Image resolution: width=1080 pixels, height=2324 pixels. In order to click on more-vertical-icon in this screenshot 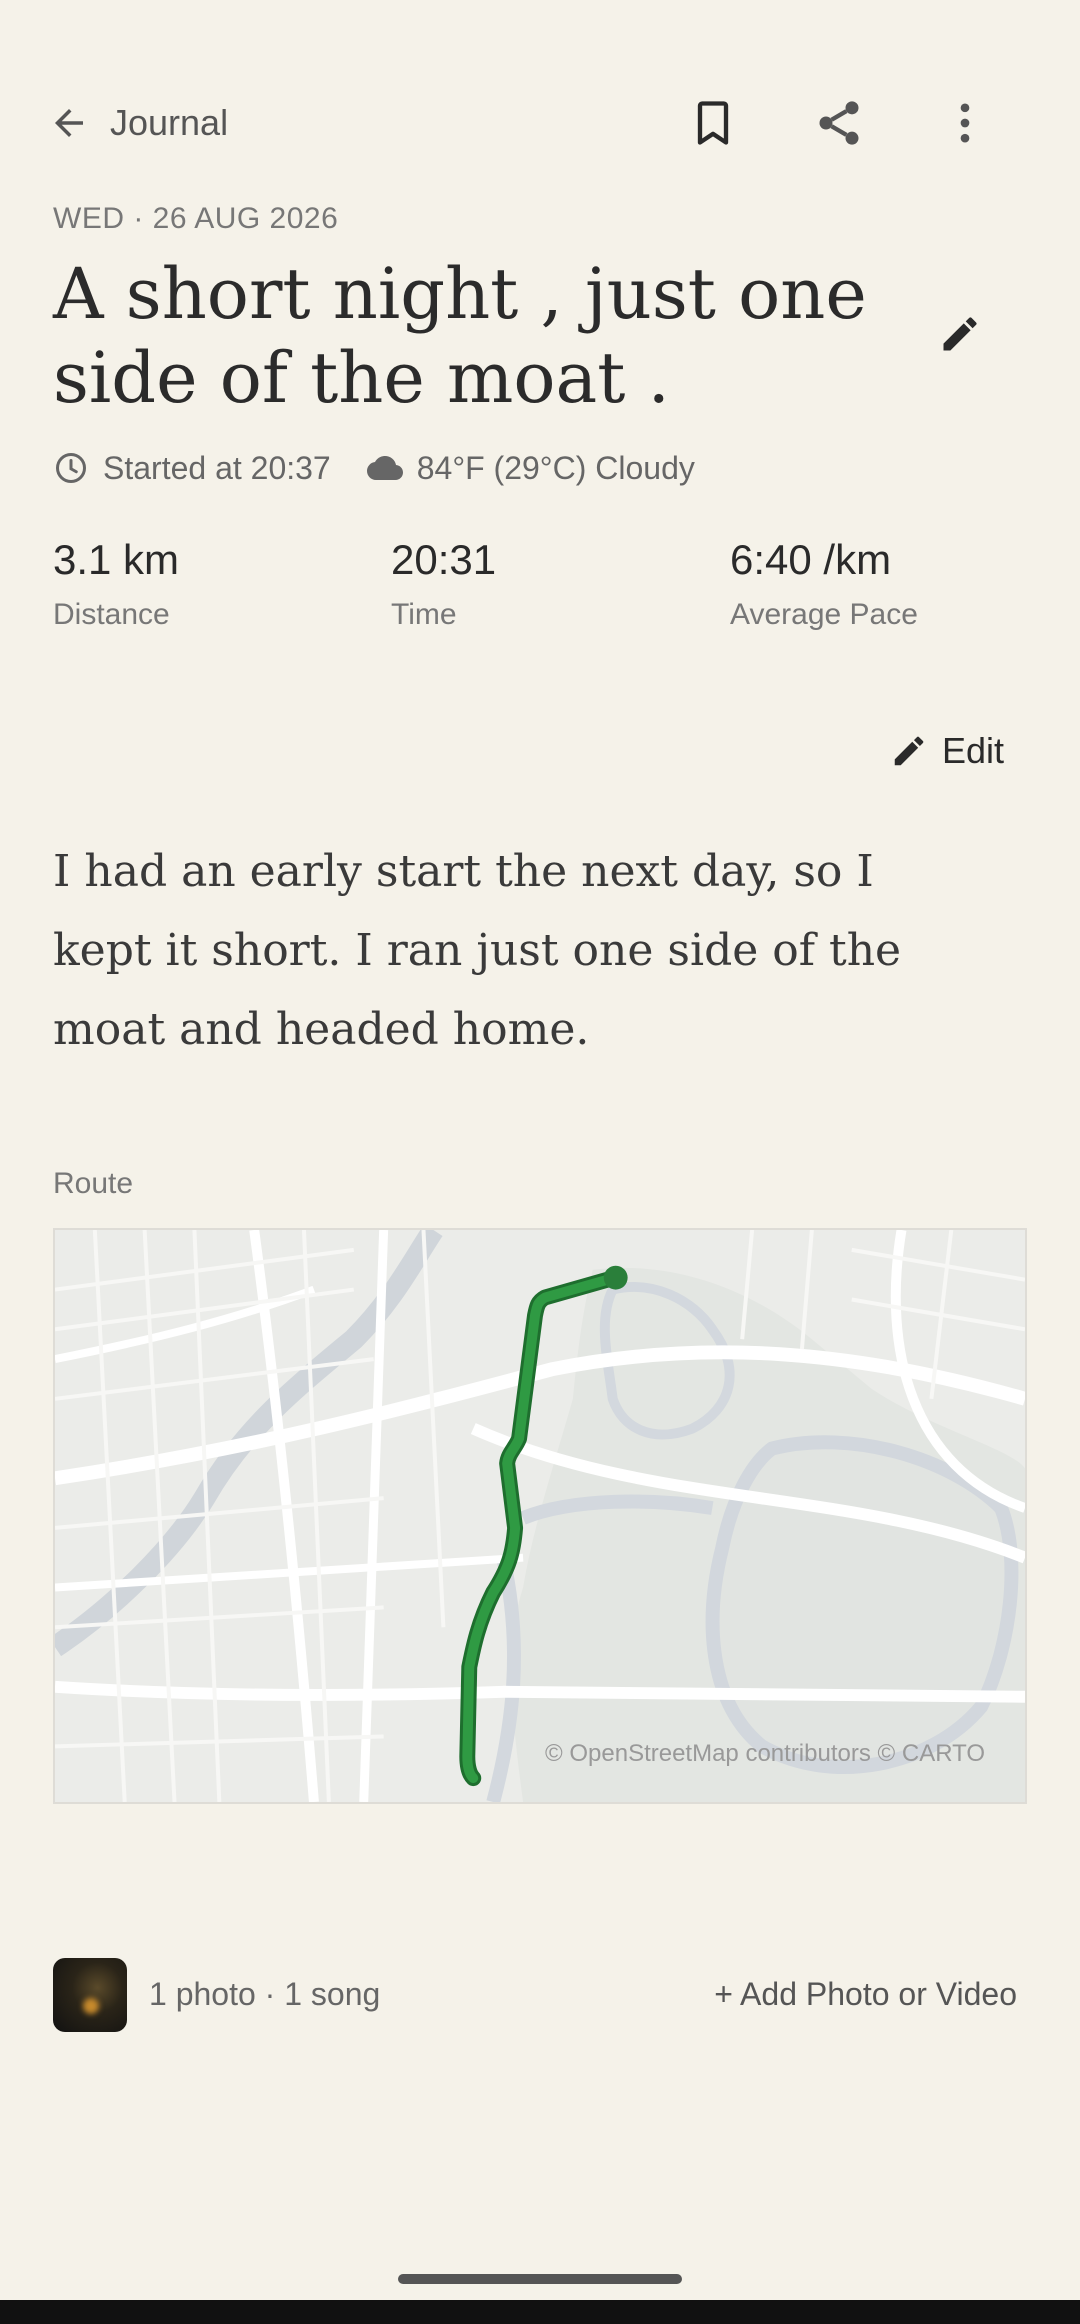, I will do `click(965, 123)`.